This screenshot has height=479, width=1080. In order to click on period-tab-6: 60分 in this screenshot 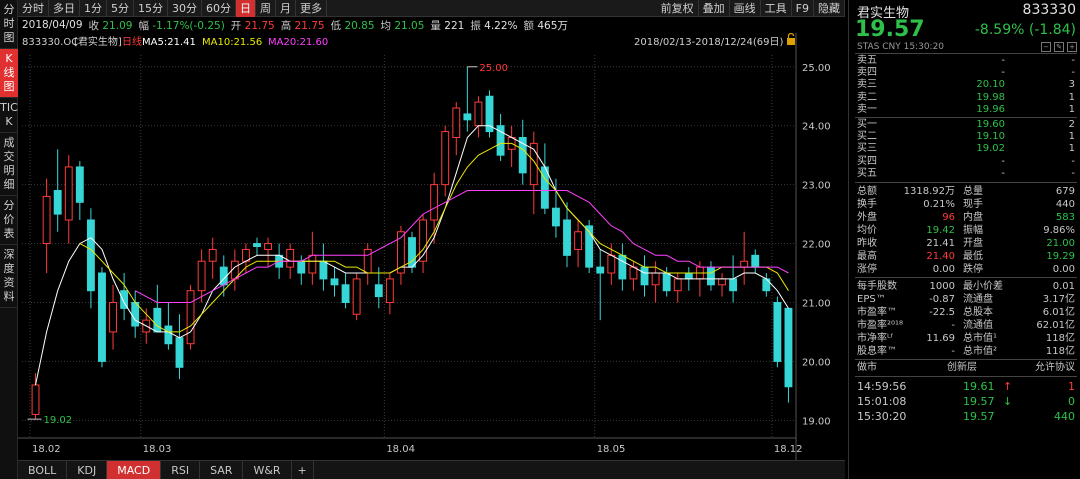, I will do `click(219, 8)`.